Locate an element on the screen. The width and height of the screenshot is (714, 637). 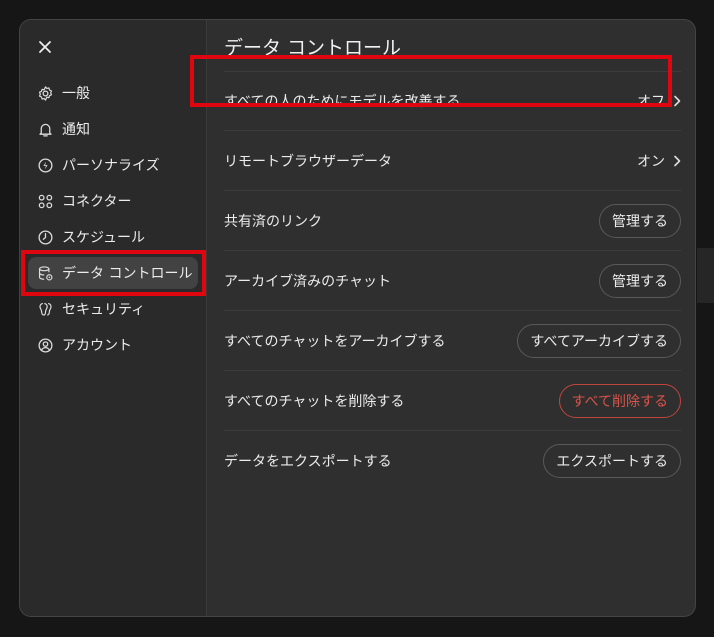
sidebar-item-label: パーソナライズ is located at coordinates (111, 166).